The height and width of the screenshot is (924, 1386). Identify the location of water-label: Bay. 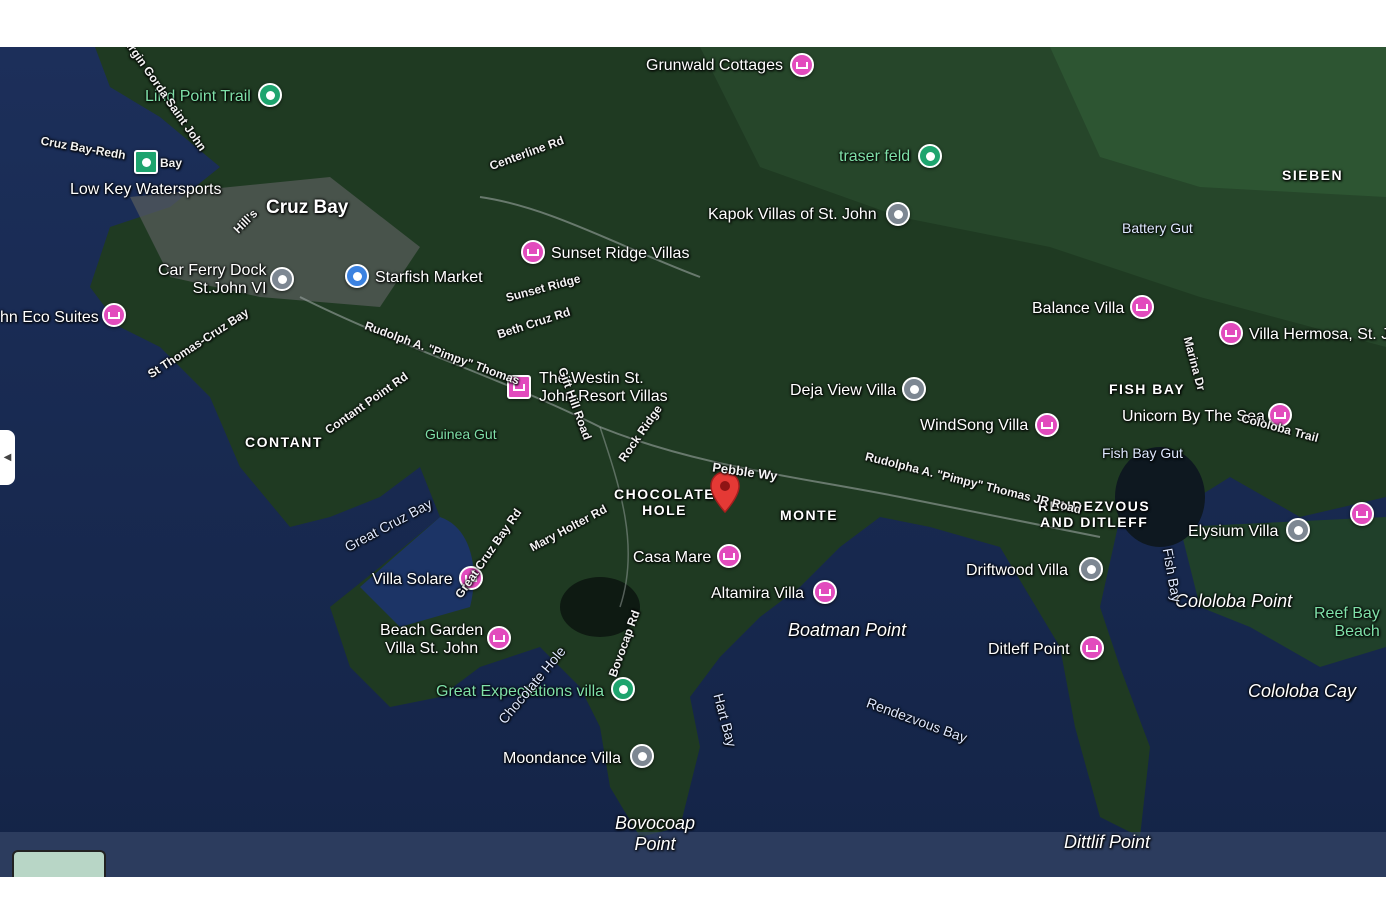
(171, 163).